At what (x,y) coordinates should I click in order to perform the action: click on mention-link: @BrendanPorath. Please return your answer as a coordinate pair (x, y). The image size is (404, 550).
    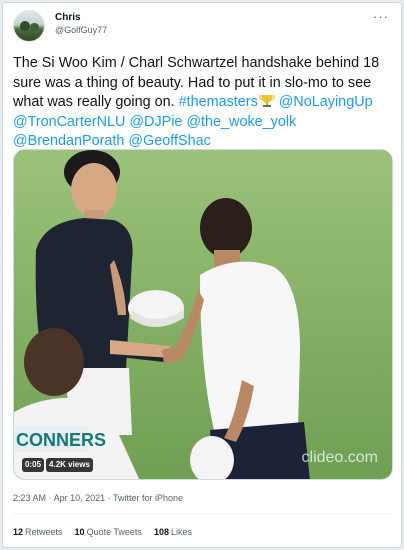
    Looking at the image, I should click on (68, 141).